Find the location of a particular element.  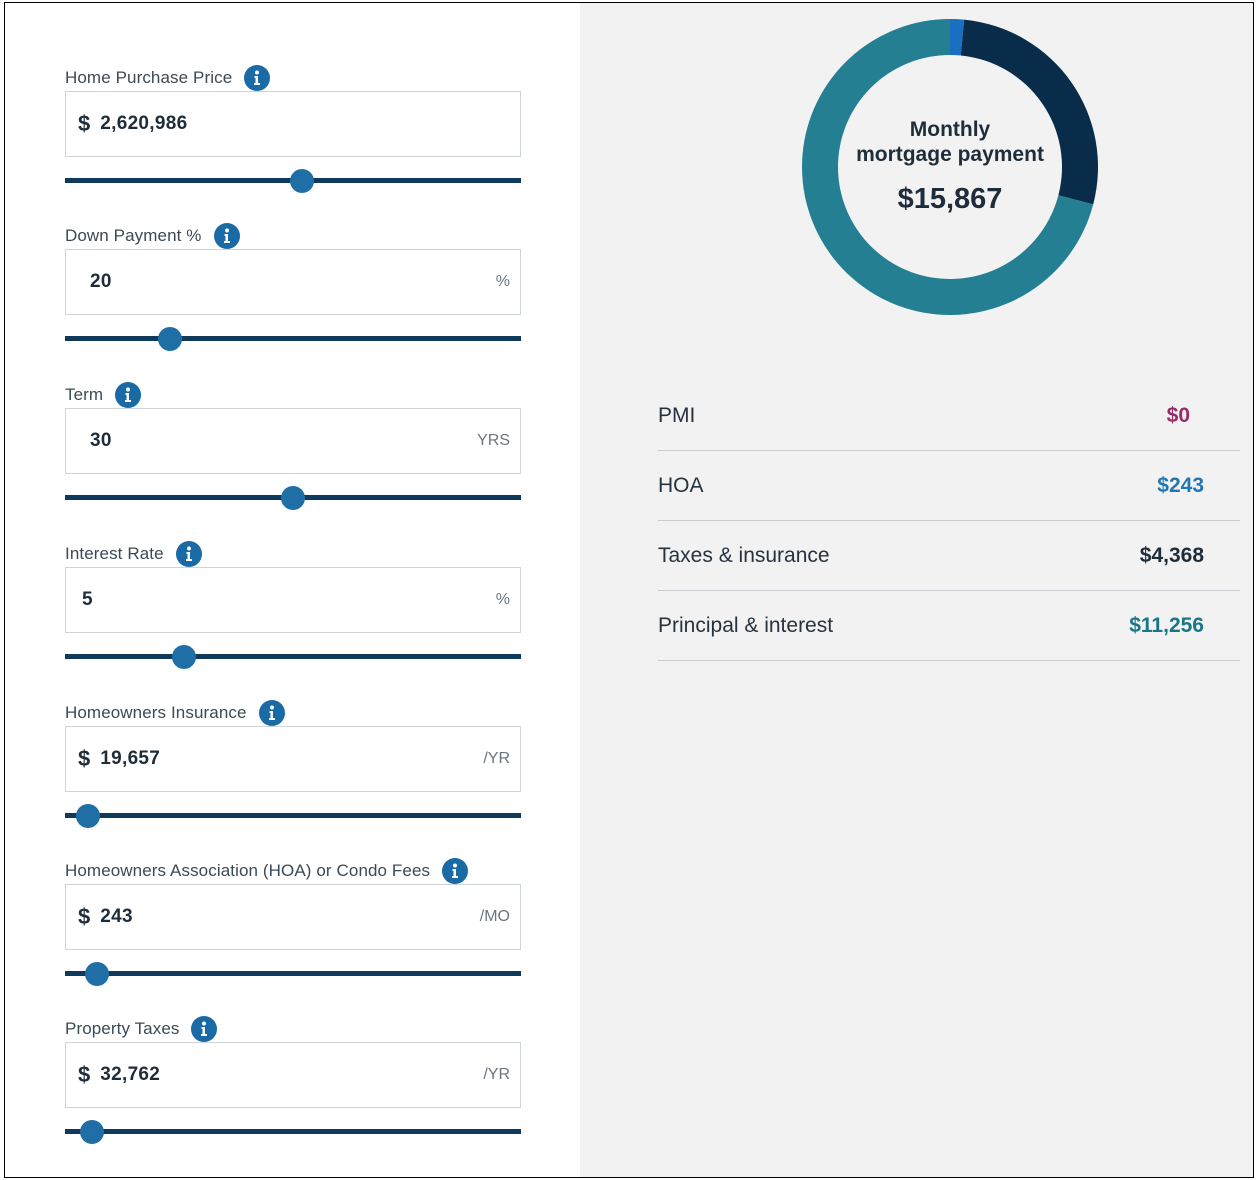

down-payment-input: 20% is located at coordinates (293, 282).